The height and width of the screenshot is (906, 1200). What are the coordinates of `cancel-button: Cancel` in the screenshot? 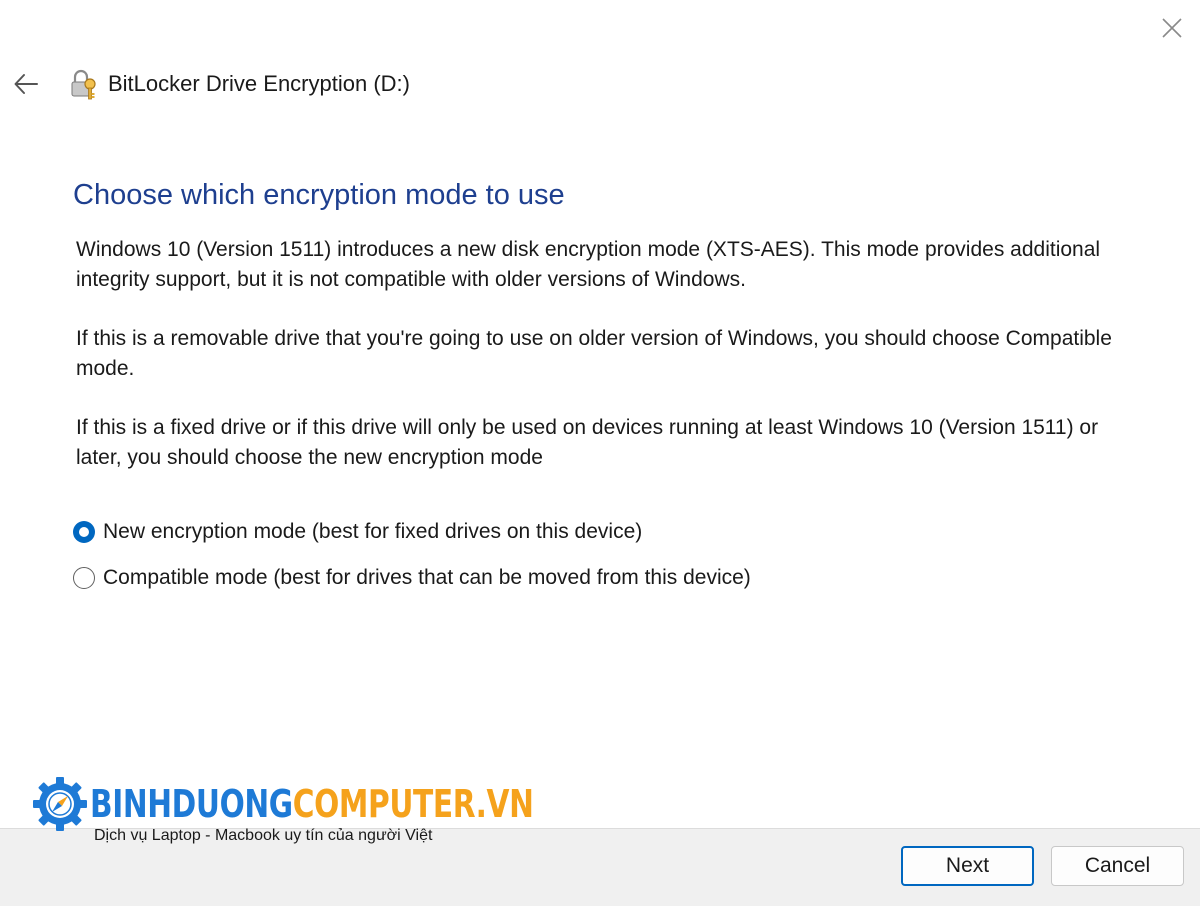 It's located at (1117, 866).